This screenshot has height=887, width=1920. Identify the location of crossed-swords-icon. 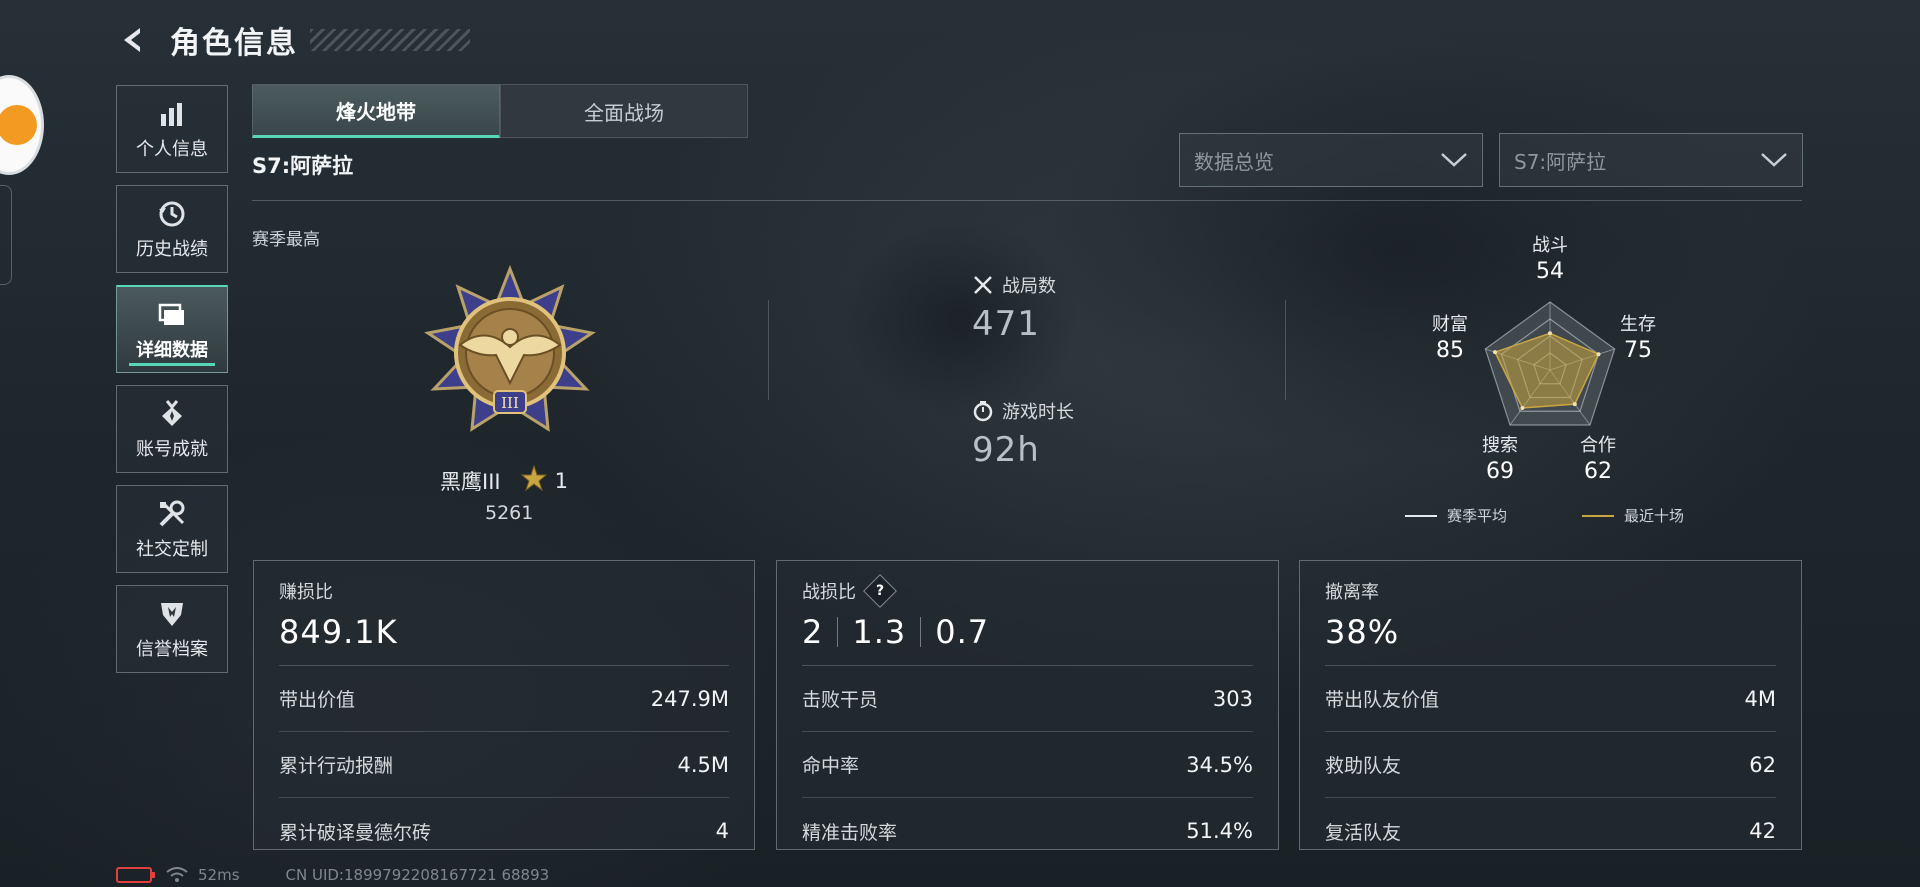
(983, 285).